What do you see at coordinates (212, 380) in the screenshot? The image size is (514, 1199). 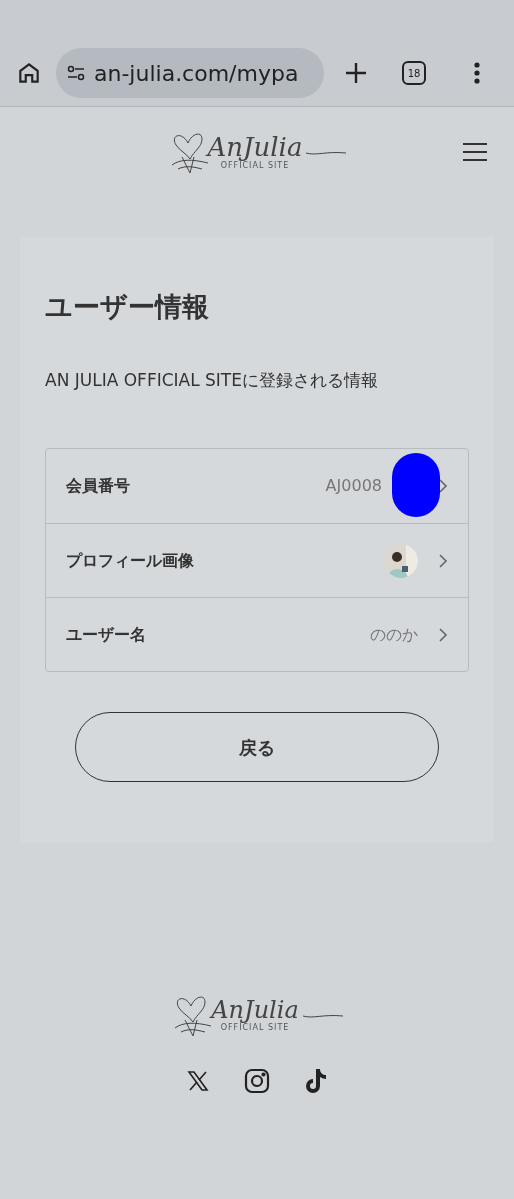 I see `page-description: AN JULIA OFFICIAL SITEに登録される情報` at bounding box center [212, 380].